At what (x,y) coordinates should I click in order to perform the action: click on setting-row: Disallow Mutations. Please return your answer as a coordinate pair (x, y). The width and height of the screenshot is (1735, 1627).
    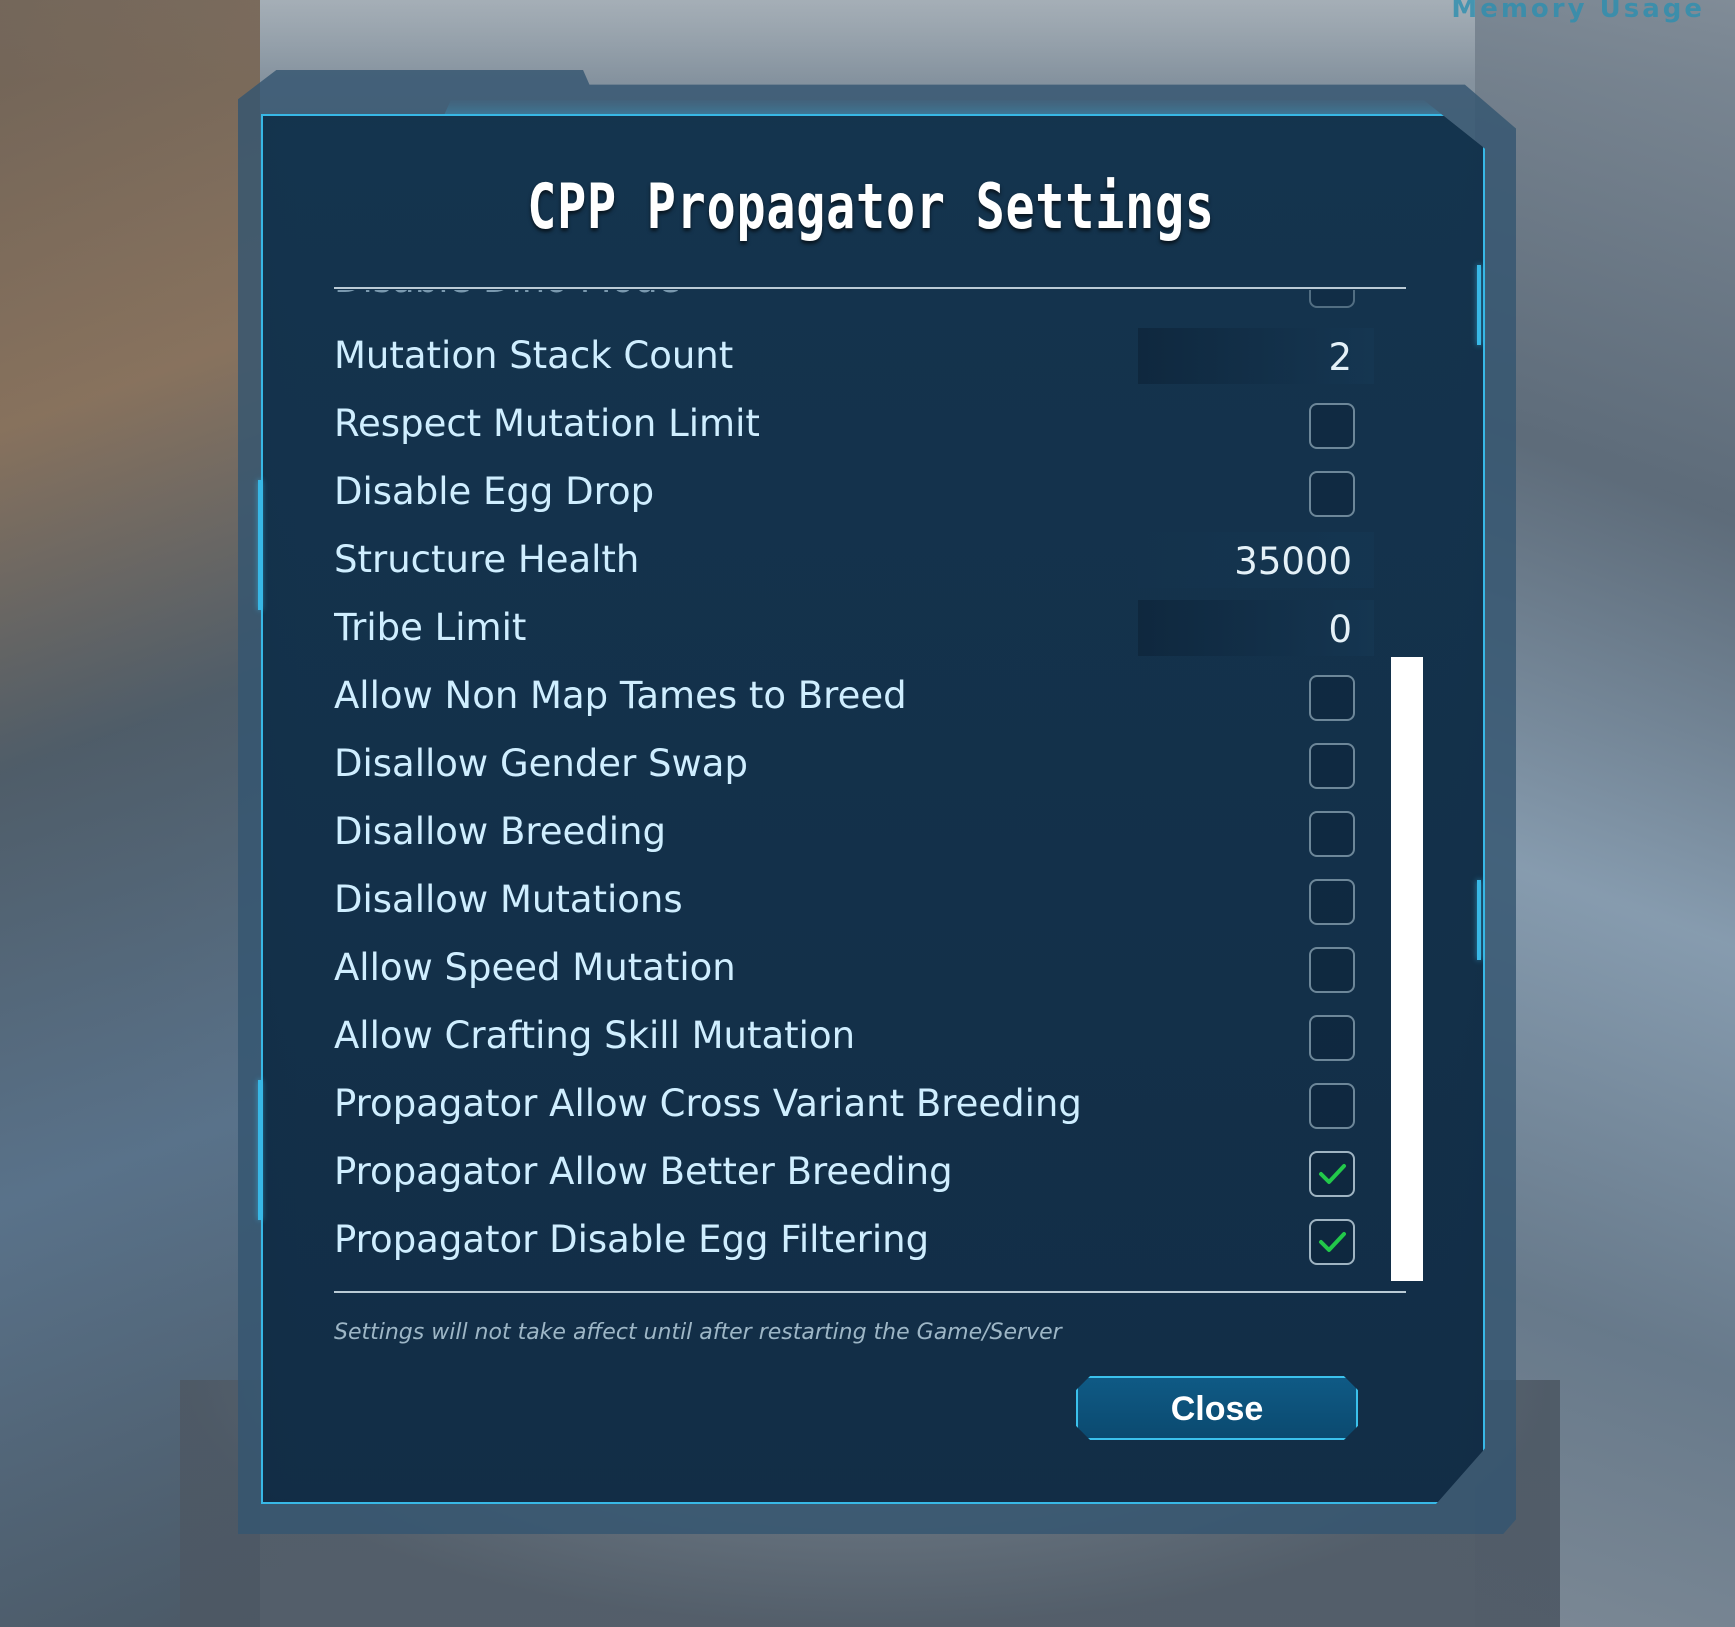
    Looking at the image, I should click on (854, 904).